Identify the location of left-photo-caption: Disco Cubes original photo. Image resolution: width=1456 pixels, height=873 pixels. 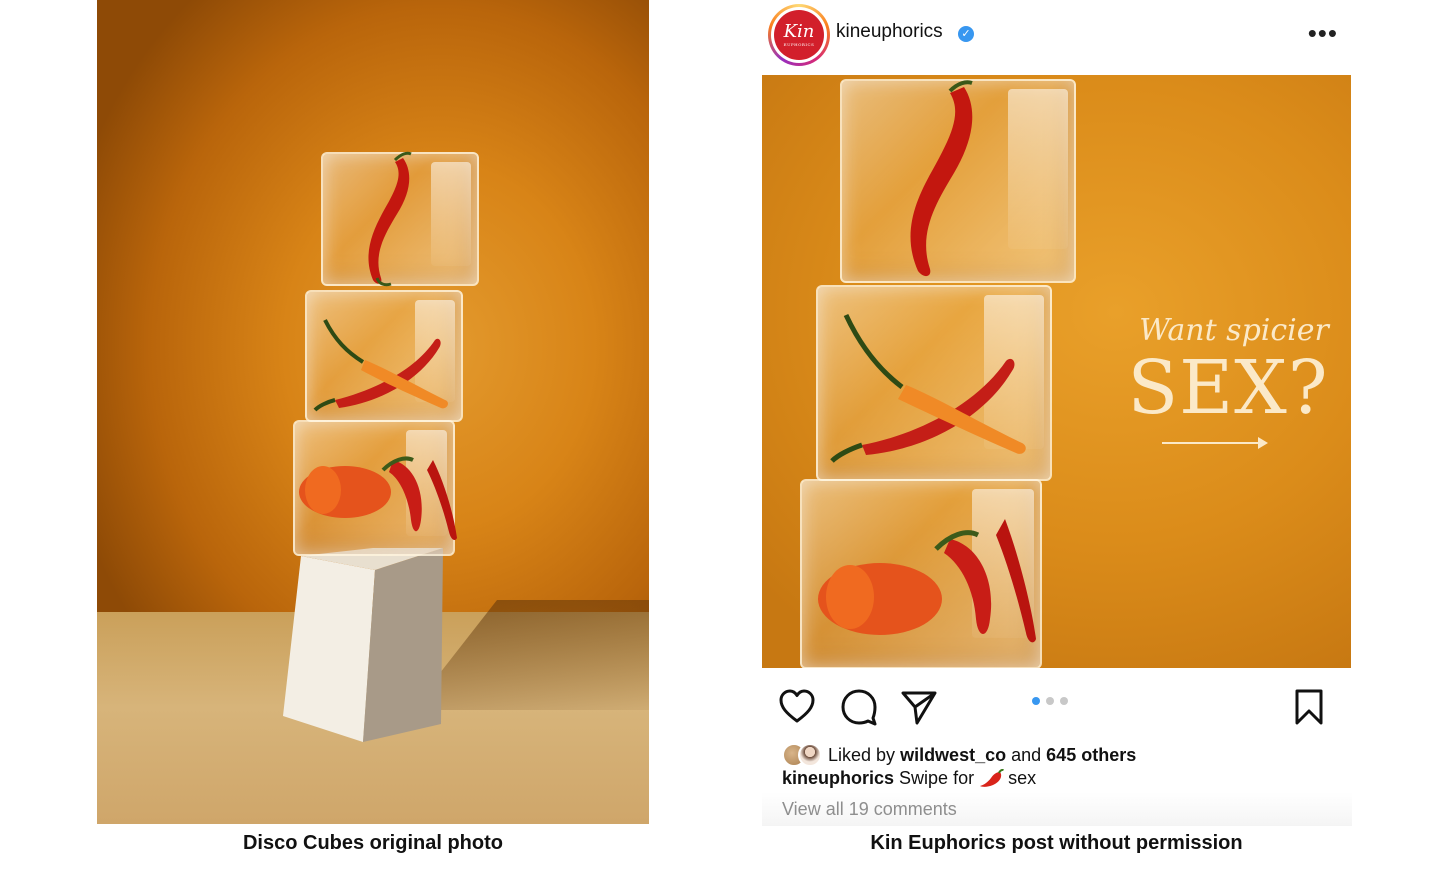
(372, 843).